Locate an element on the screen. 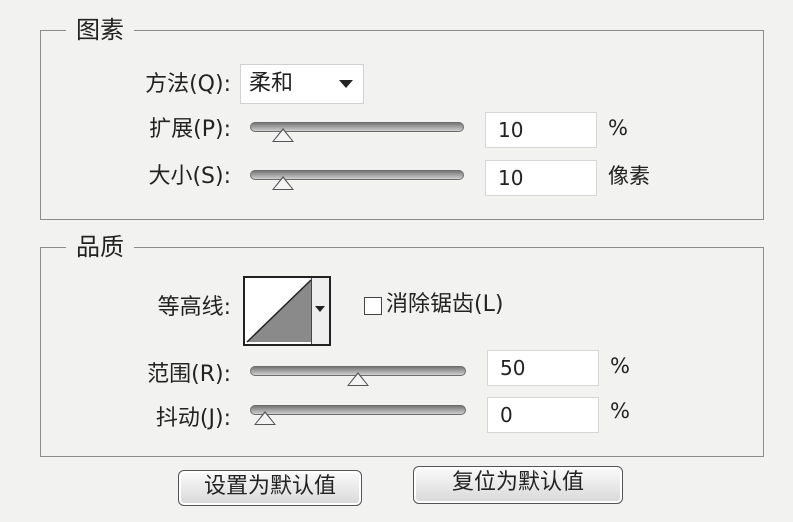  jitter-unit: % is located at coordinates (620, 411).